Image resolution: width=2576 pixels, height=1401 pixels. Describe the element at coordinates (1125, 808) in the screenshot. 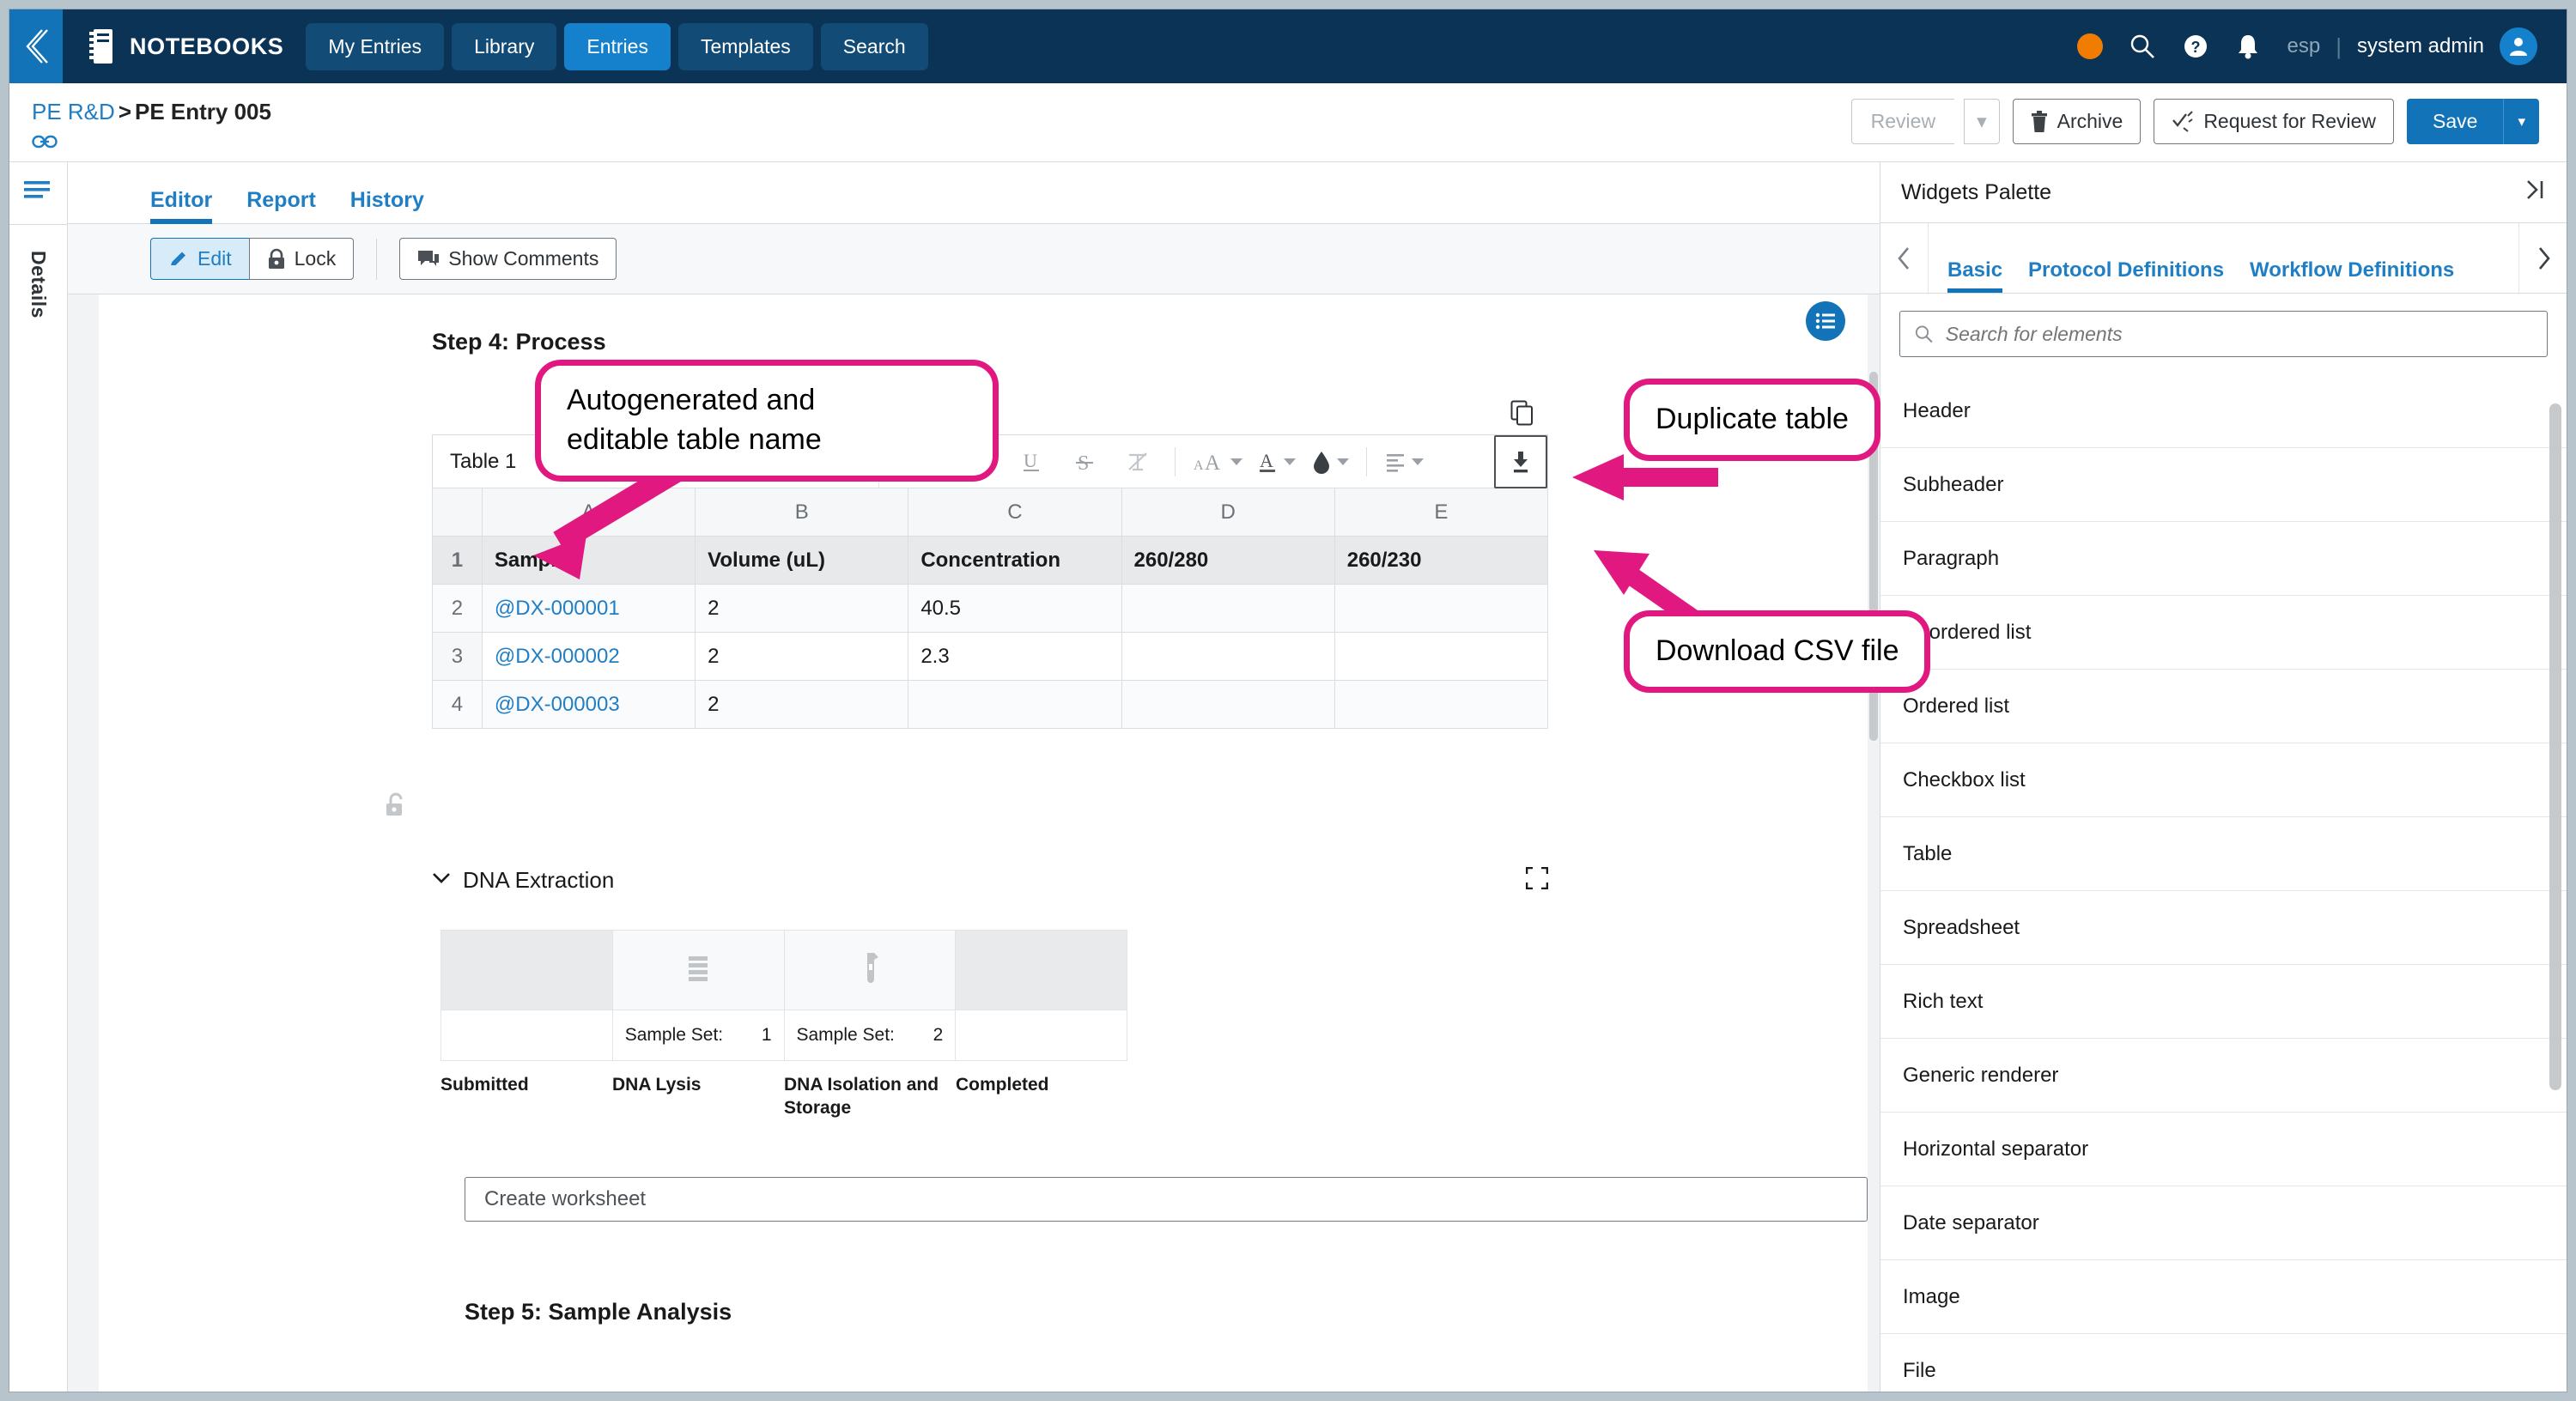

I see `unlock-icon` at that location.